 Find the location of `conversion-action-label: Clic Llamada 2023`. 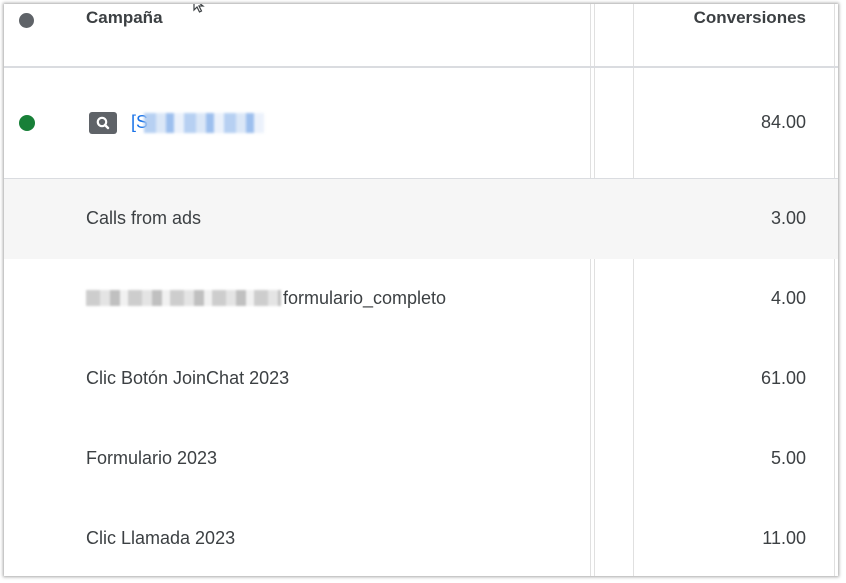

conversion-action-label: Clic Llamada 2023 is located at coordinates (161, 538).